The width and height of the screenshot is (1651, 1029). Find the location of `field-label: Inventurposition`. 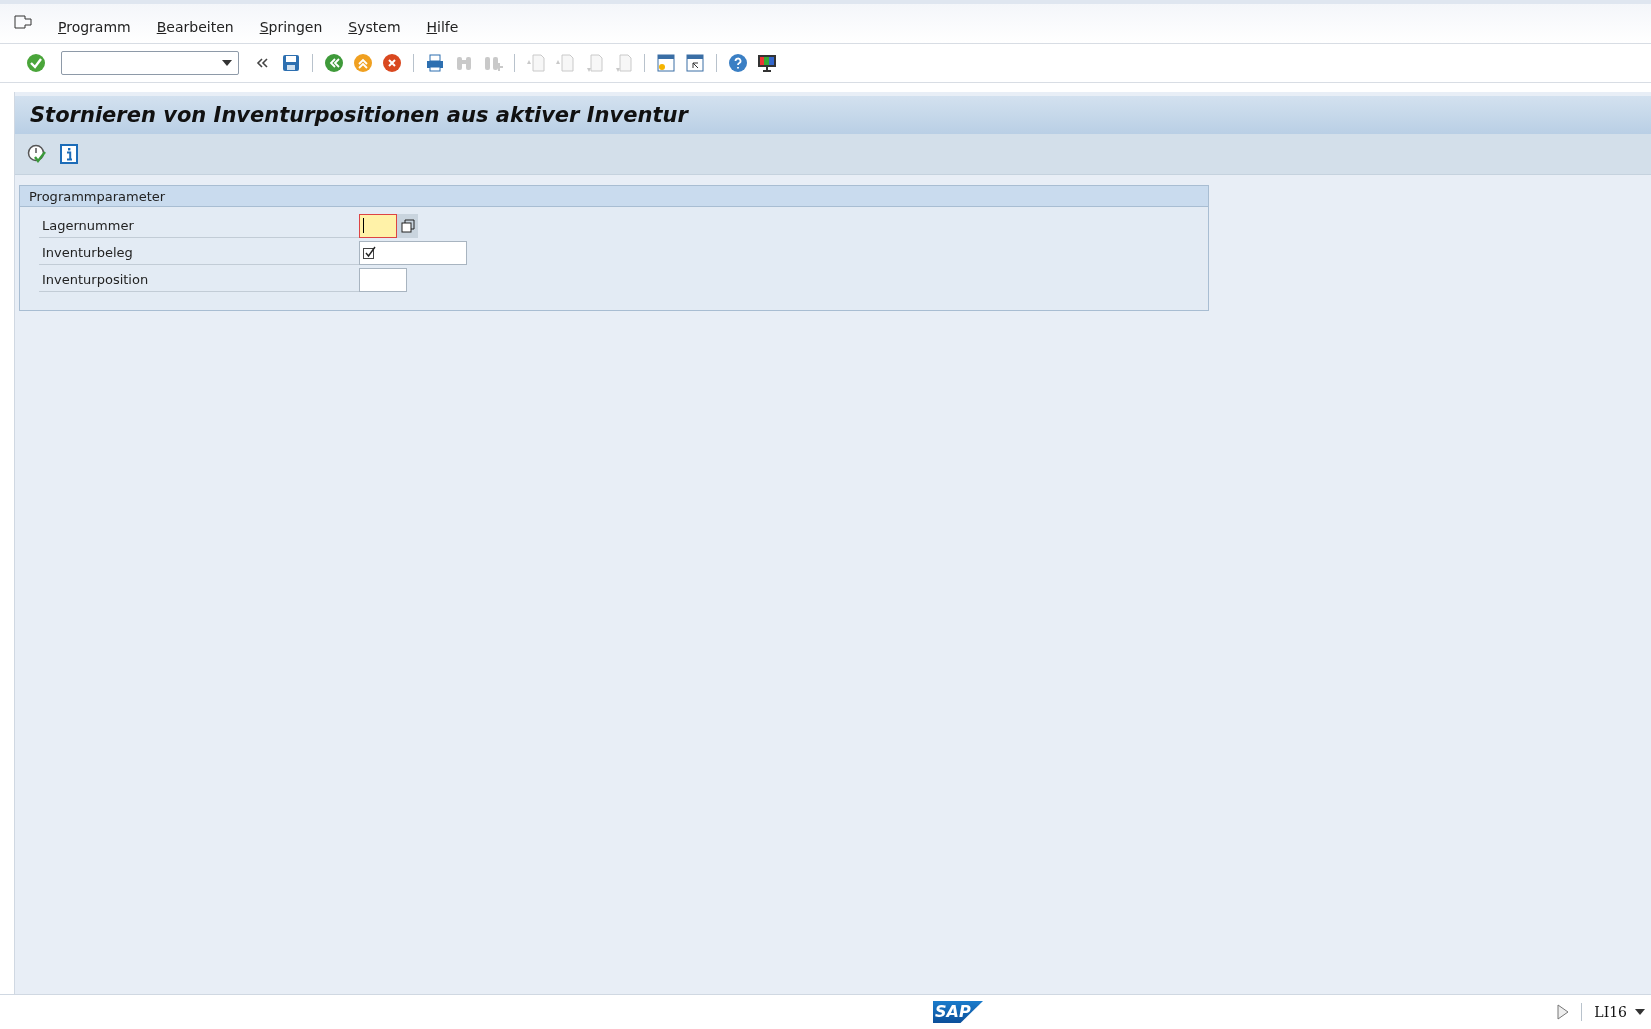

field-label: Inventurposition is located at coordinates (199, 279).